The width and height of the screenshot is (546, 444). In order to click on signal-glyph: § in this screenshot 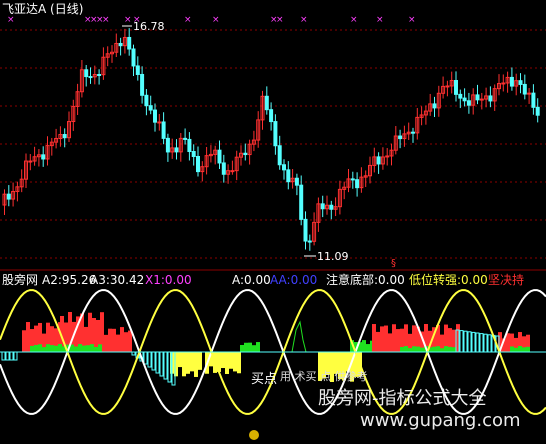, I will do `click(393, 263)`.